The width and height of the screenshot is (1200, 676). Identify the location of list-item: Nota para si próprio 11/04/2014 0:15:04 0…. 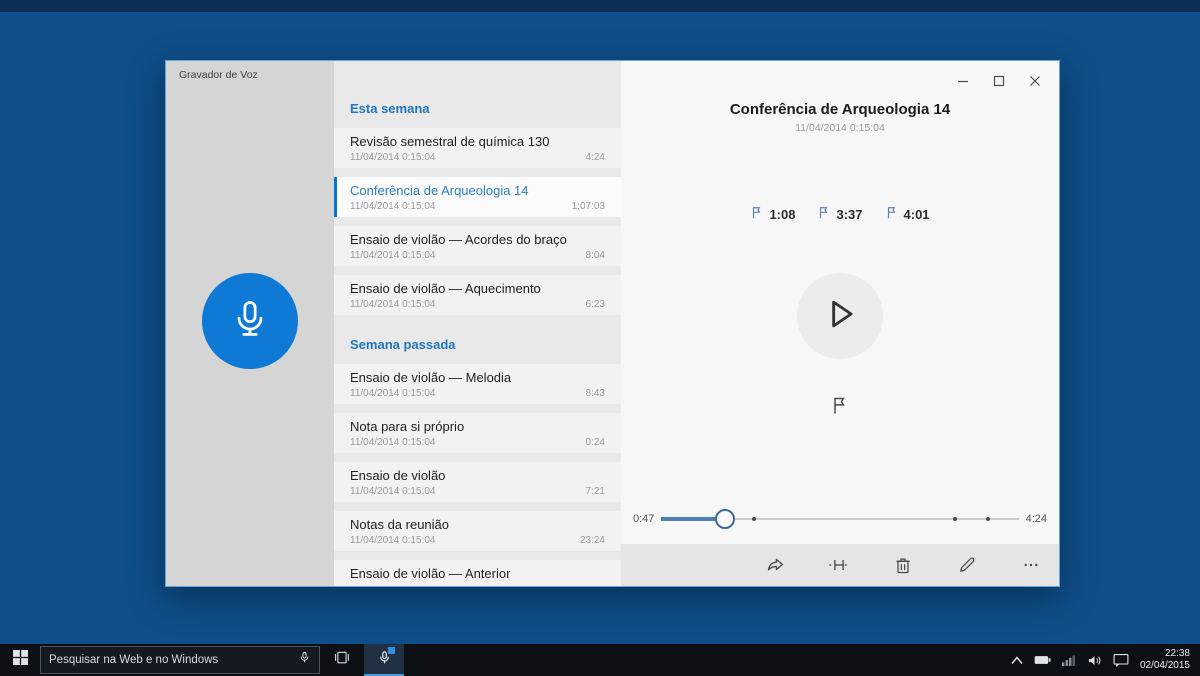
(477, 433).